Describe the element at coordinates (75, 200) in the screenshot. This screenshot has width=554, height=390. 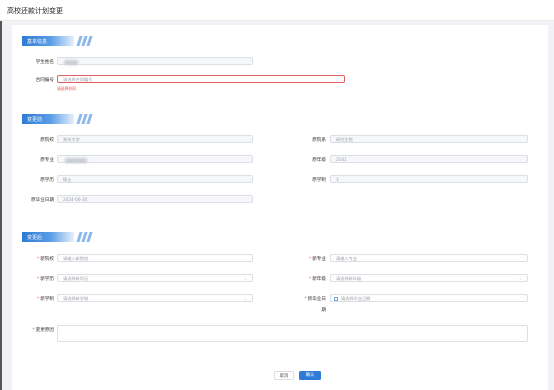
I see `old-grad-value: 2024-06-30` at that location.